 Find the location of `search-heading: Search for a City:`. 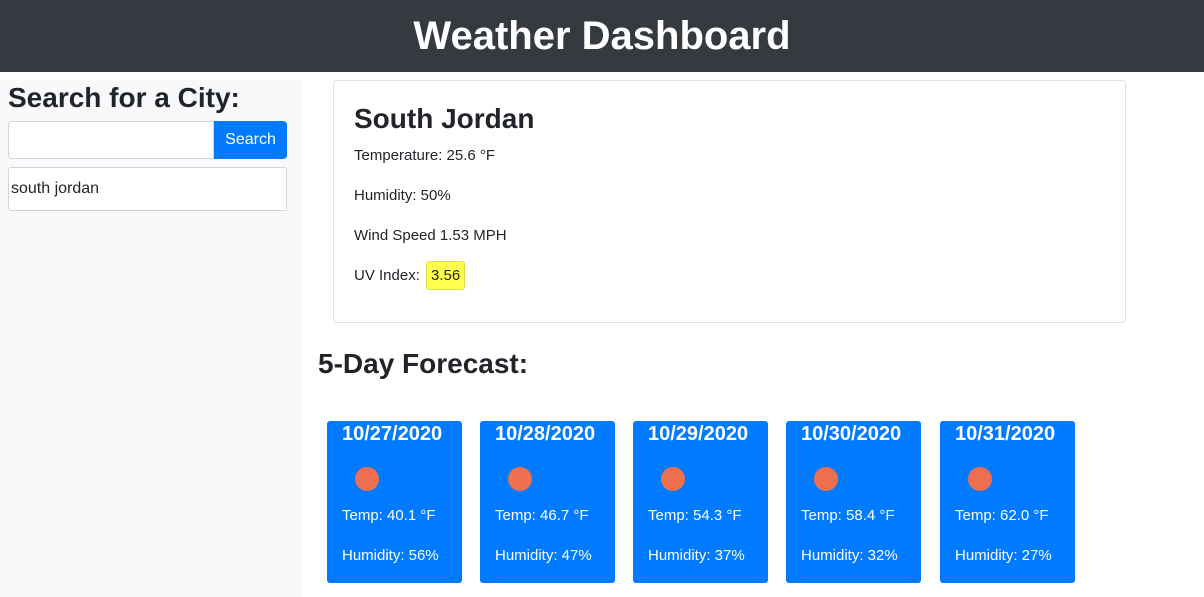

search-heading: Search for a City: is located at coordinates (124, 97).